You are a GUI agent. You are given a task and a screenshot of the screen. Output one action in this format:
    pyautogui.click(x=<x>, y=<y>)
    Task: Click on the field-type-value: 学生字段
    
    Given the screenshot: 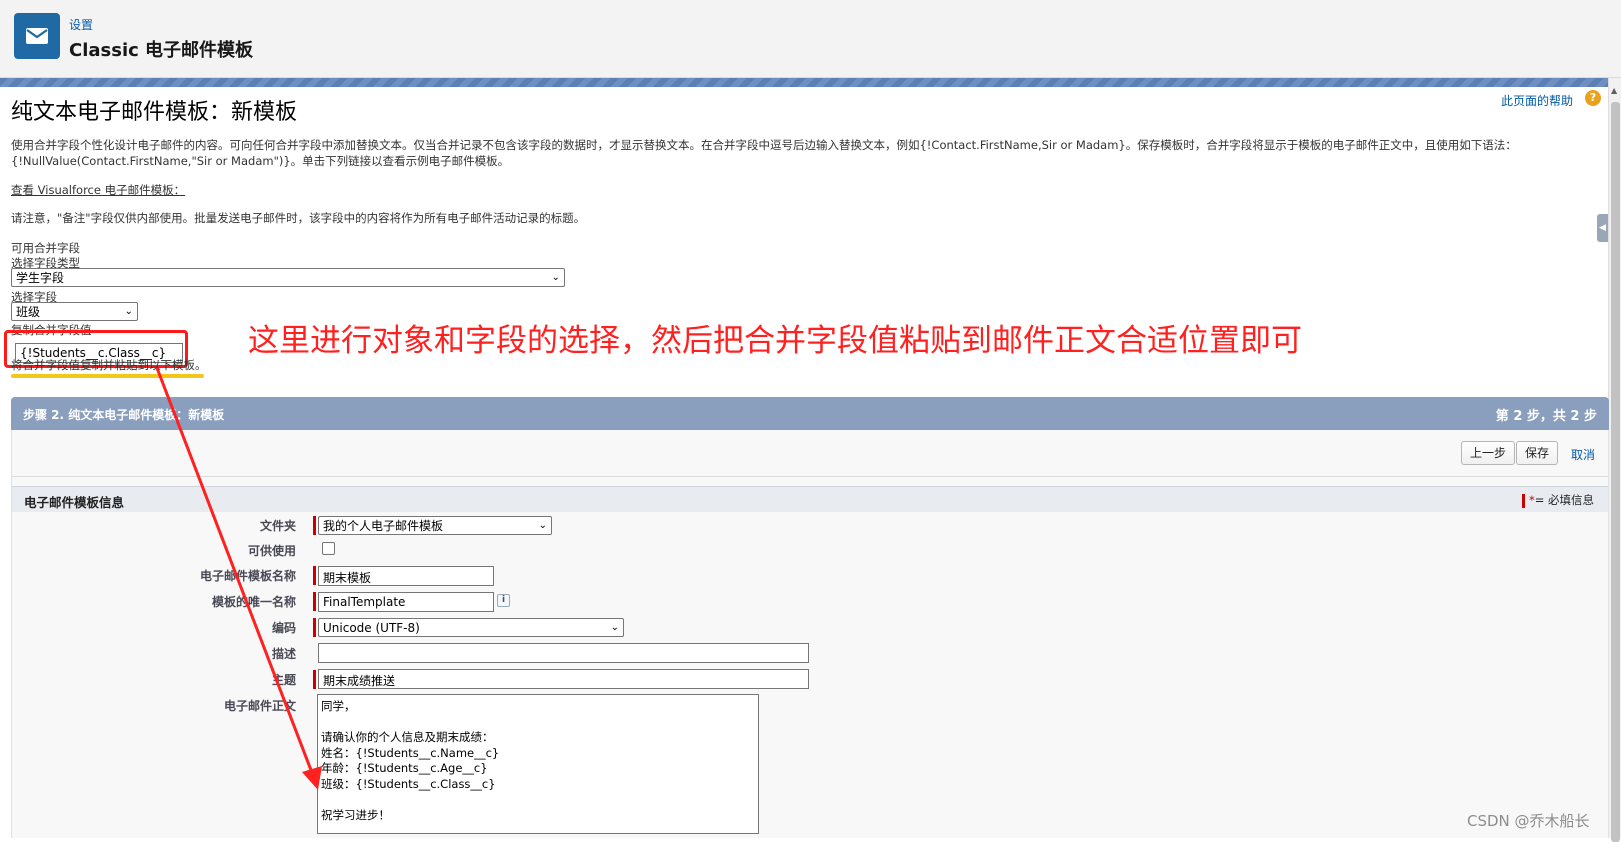 What is the action you would take?
    pyautogui.click(x=40, y=278)
    